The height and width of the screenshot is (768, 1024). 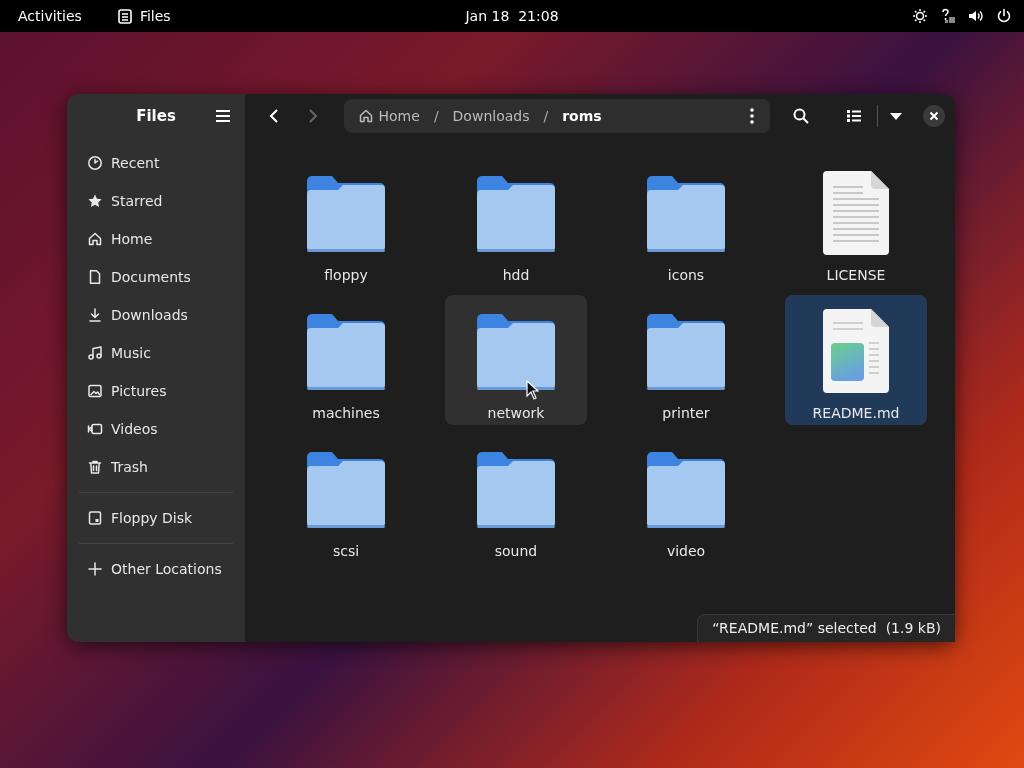 What do you see at coordinates (856, 275) in the screenshot?
I see `file-name: LICENSE` at bounding box center [856, 275].